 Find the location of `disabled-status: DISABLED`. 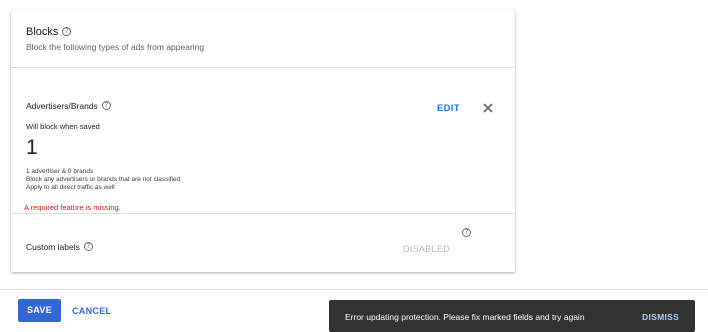

disabled-status: DISABLED is located at coordinates (426, 249).